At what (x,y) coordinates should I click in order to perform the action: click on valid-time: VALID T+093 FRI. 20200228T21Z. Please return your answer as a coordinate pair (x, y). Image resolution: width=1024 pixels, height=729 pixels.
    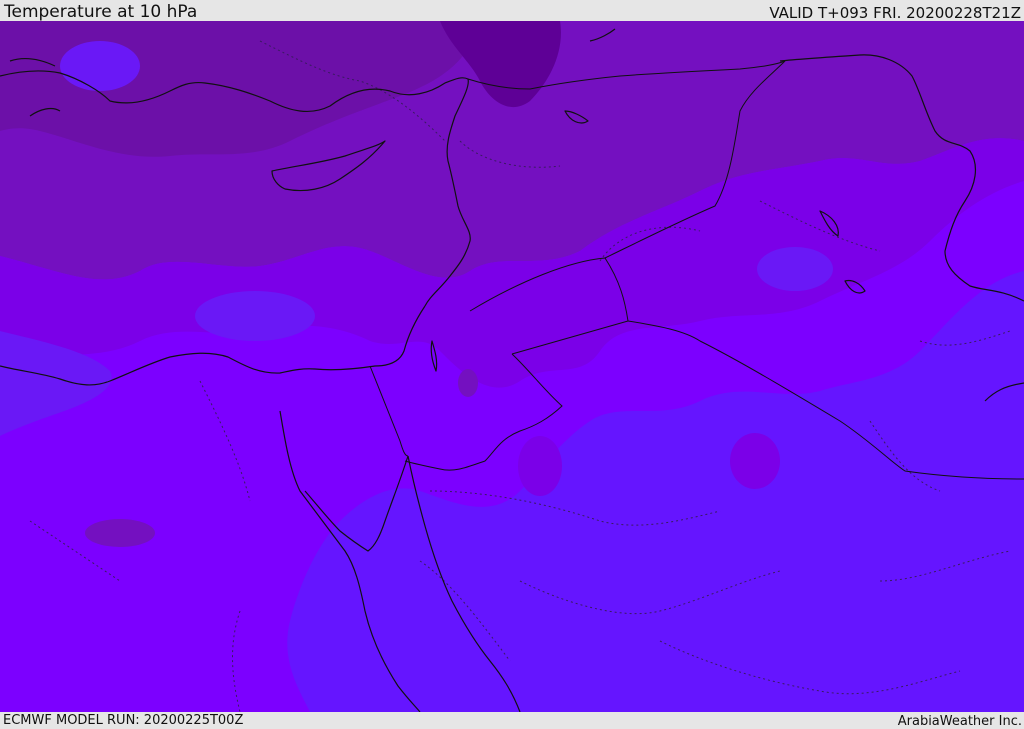
    Looking at the image, I should click on (895, 13).